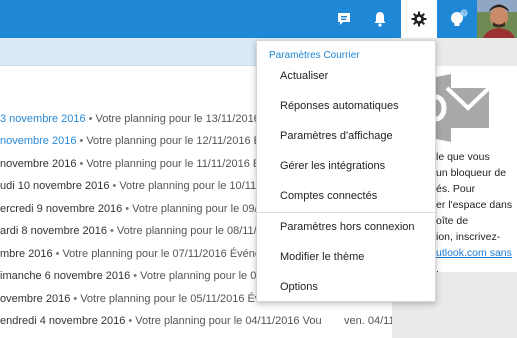  Describe the element at coordinates (332, 166) in the screenshot. I see `menu-item-manage-integrations: Gérer les intégrations` at that location.